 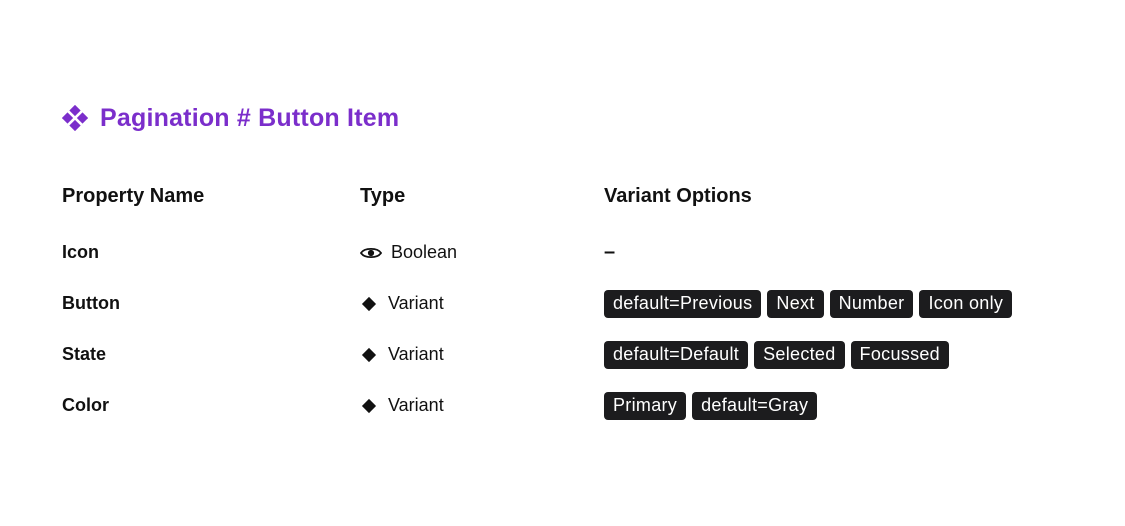 I want to click on variant-options: Primary default=Gray, so click(x=711, y=405).